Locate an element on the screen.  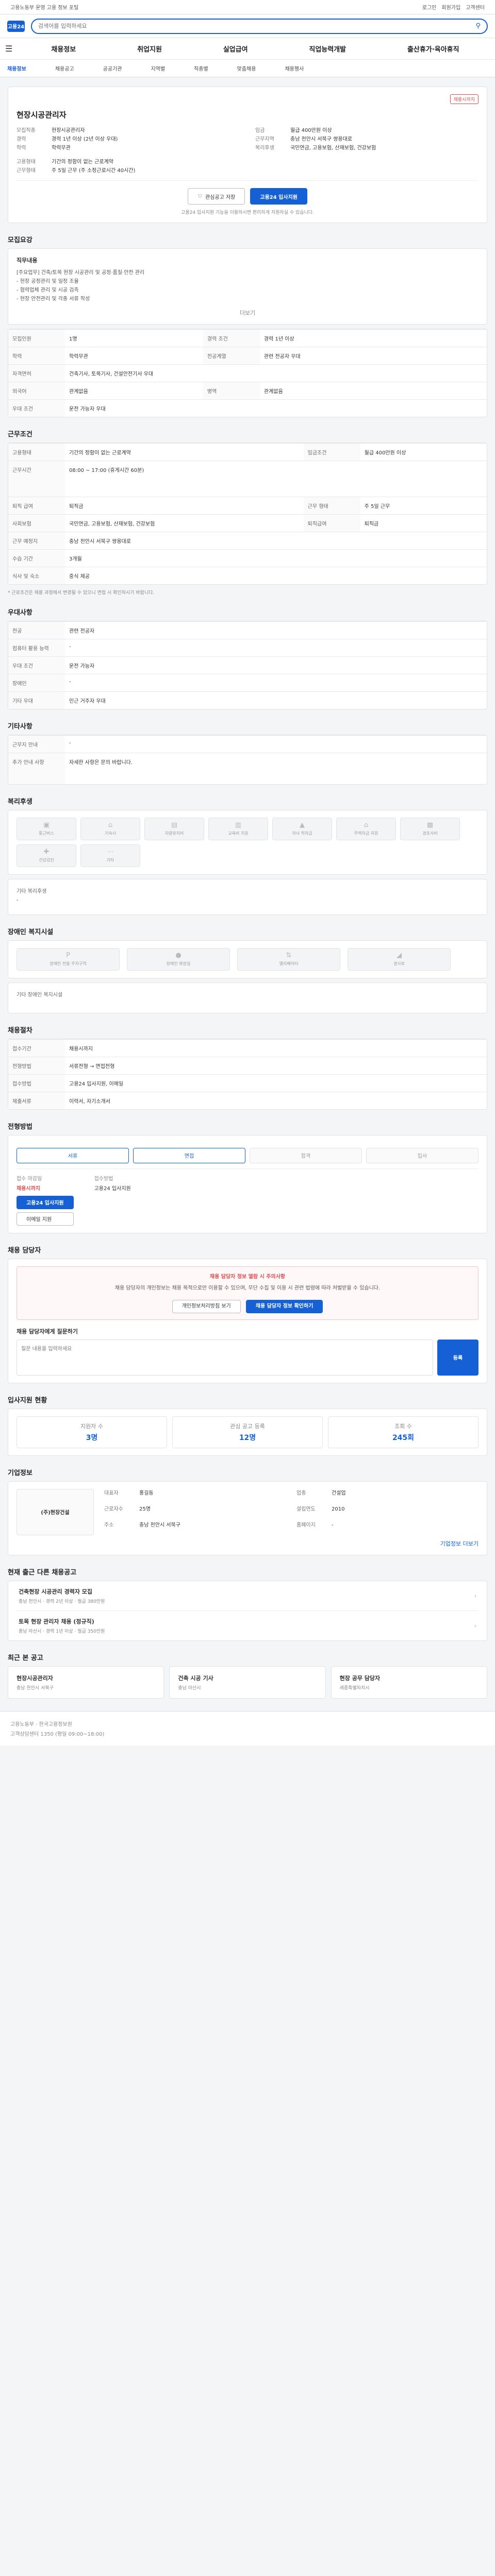
cell-label: 식사 및 숙소 is located at coordinates (37, 575).